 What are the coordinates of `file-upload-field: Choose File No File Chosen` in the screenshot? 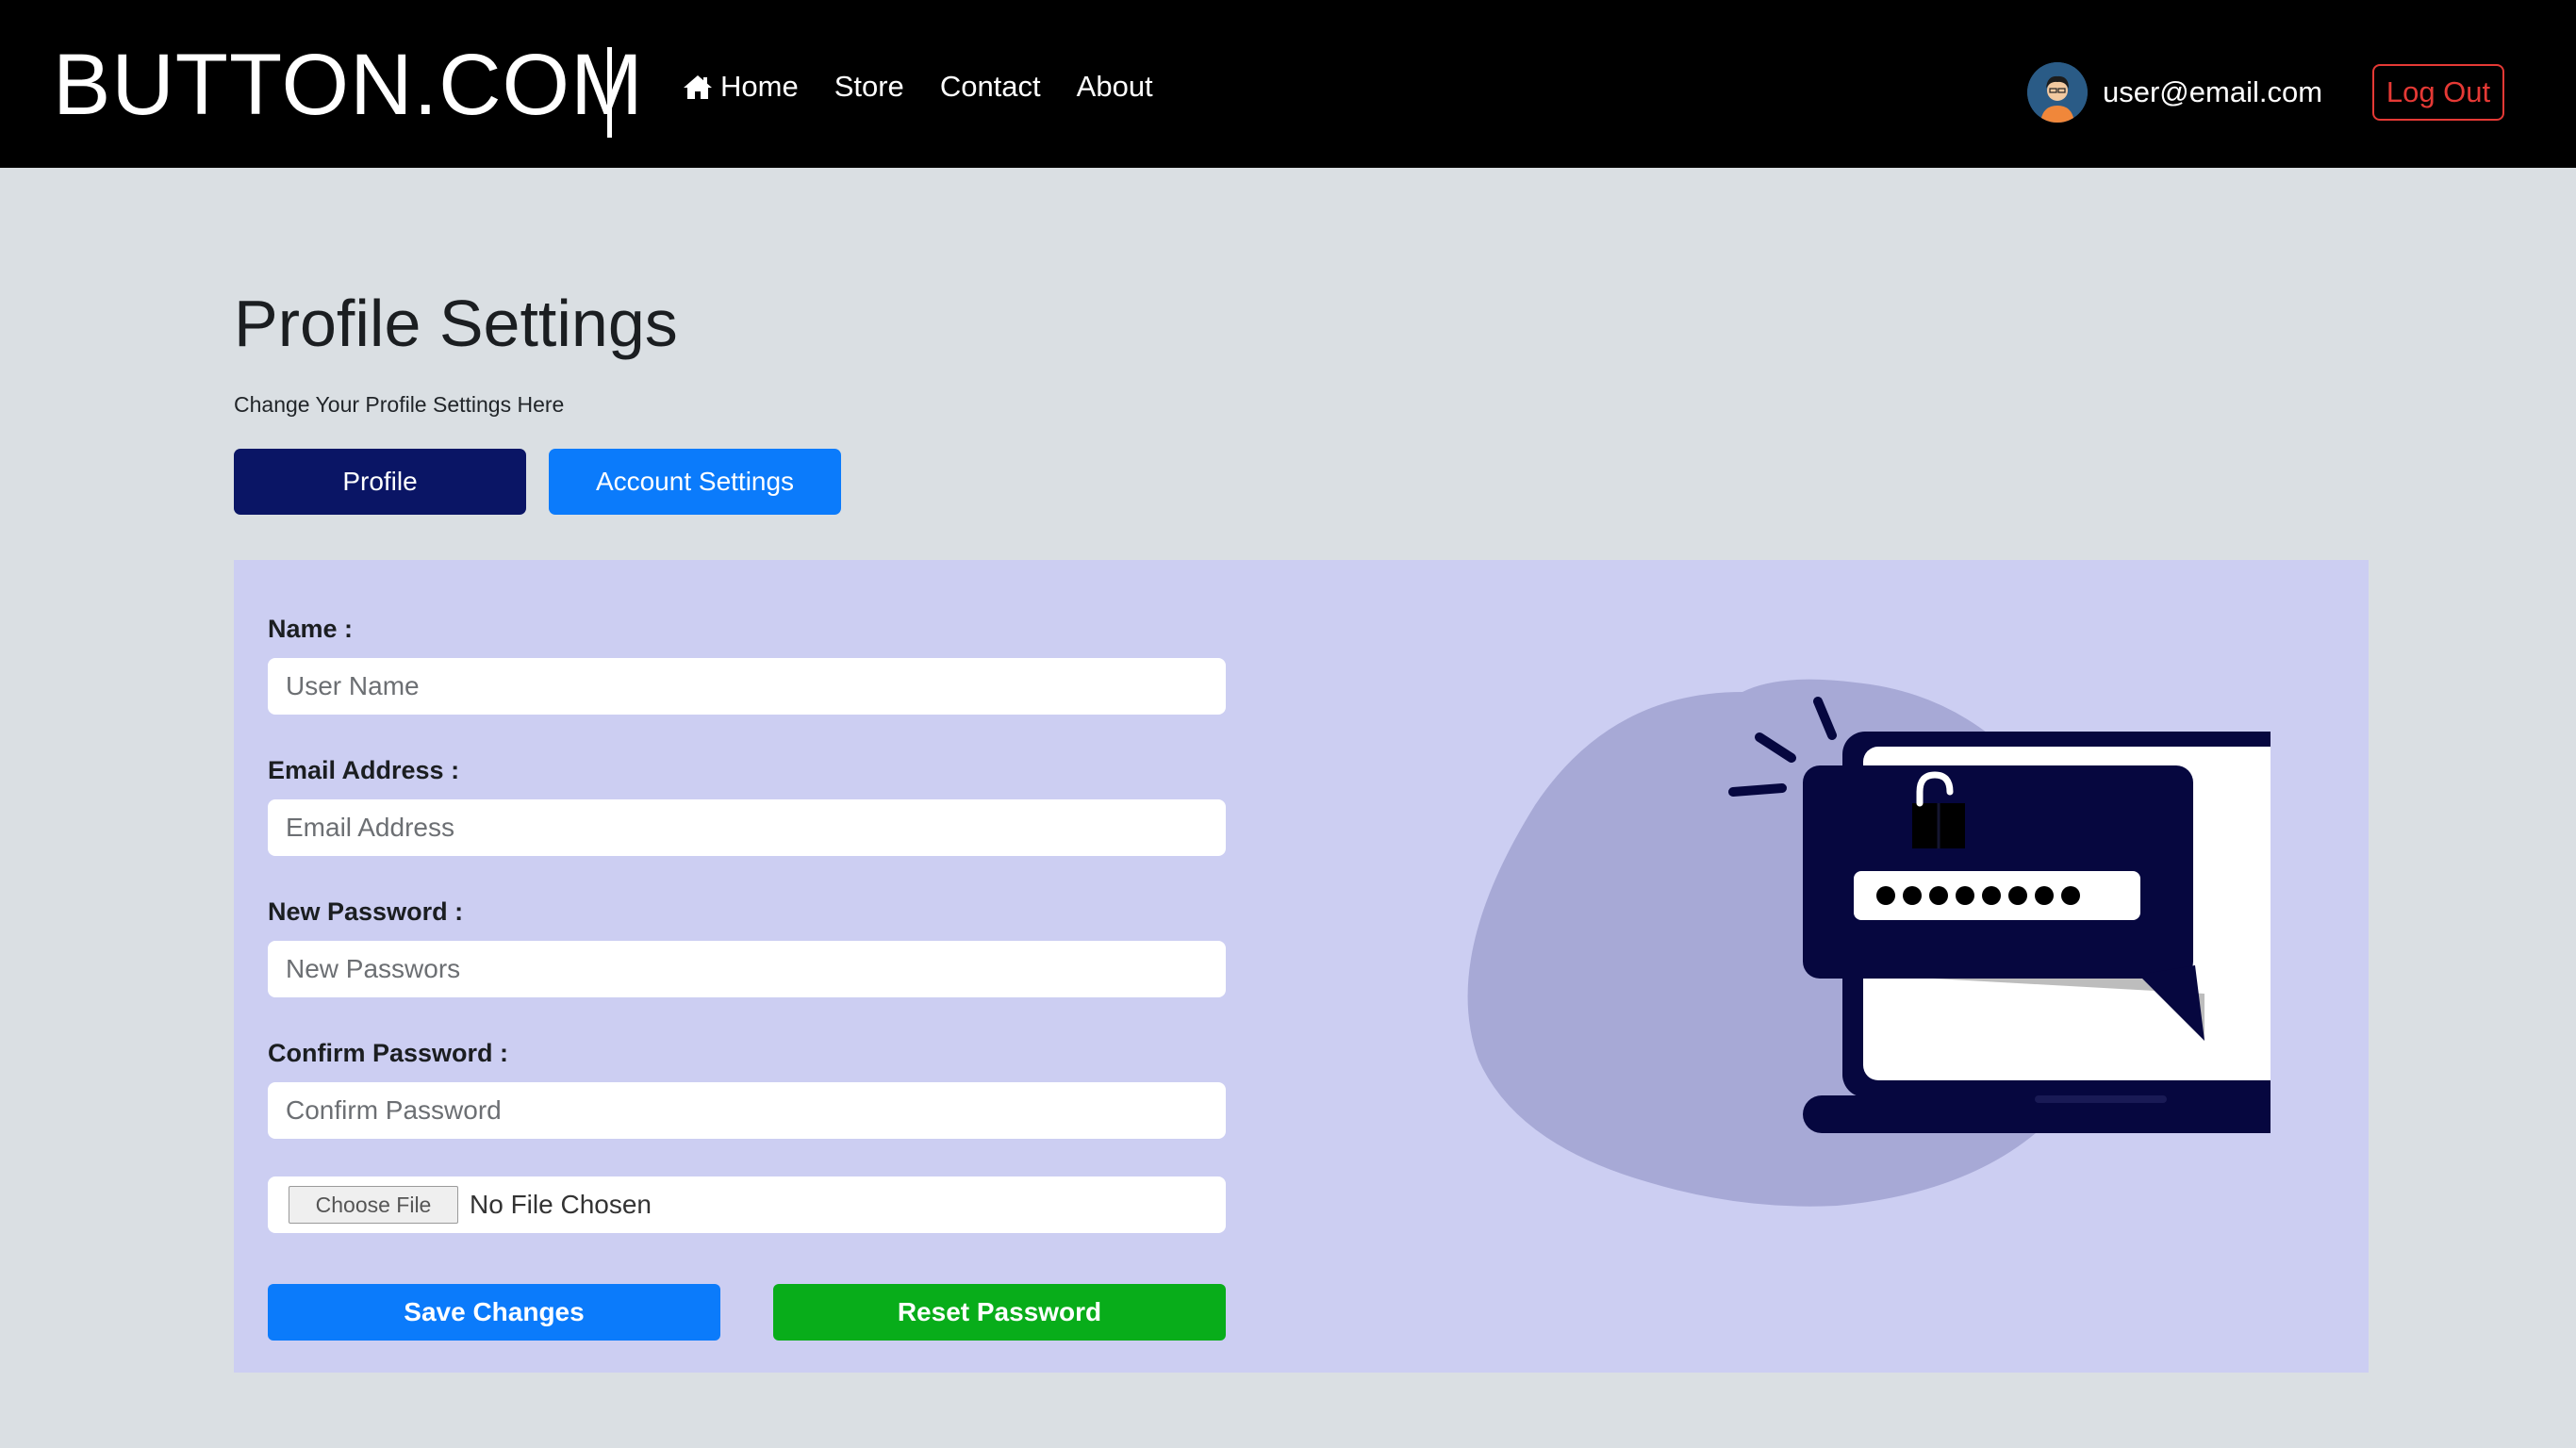 It's located at (747, 1204).